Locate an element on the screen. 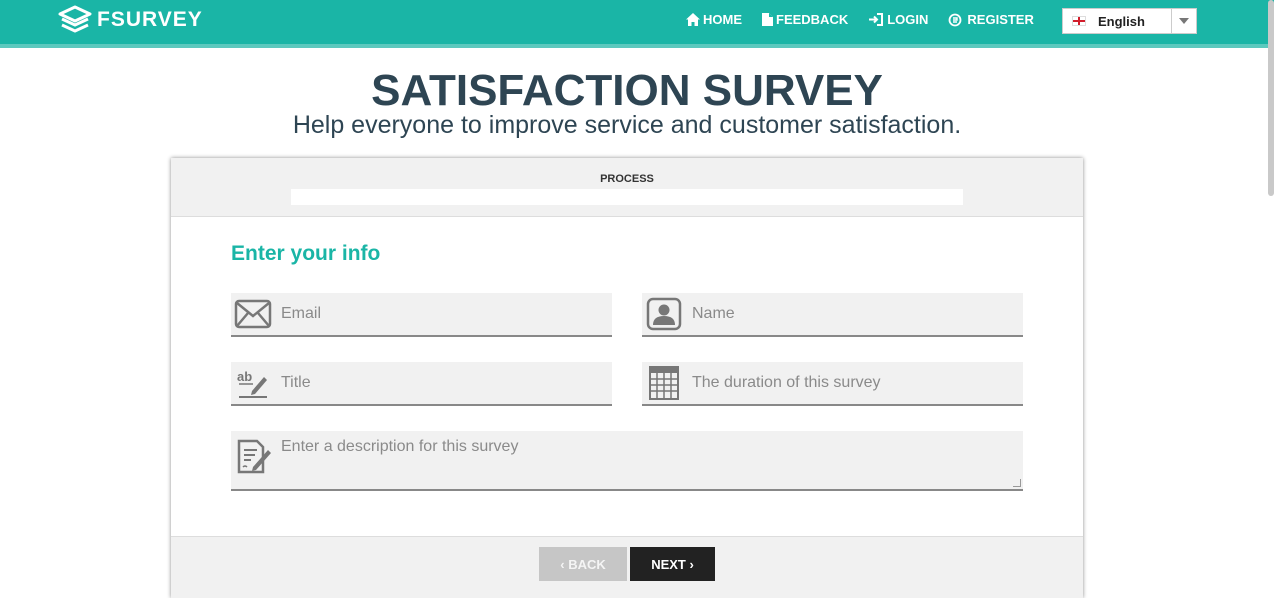 The width and height of the screenshot is (1274, 598). nav-link-feedback: FEEDBACK is located at coordinates (805, 19).